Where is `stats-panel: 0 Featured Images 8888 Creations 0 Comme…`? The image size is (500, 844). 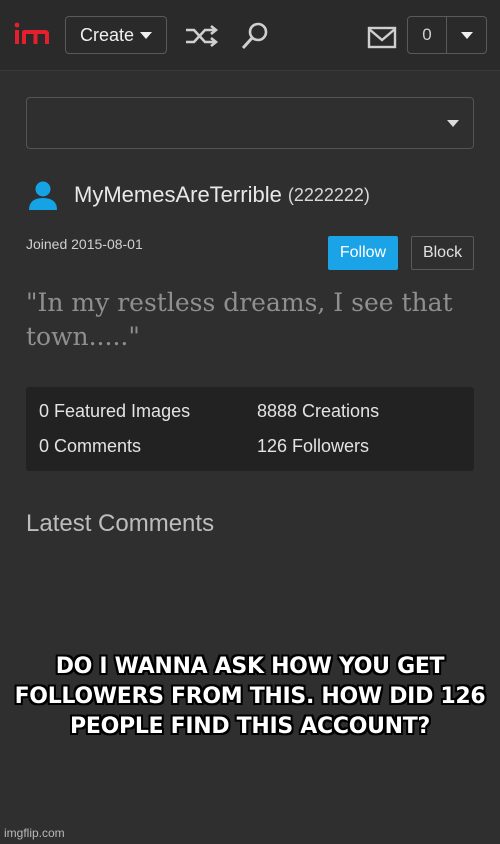
stats-panel: 0 Featured Images 8888 Creations 0 Comme… is located at coordinates (250, 429).